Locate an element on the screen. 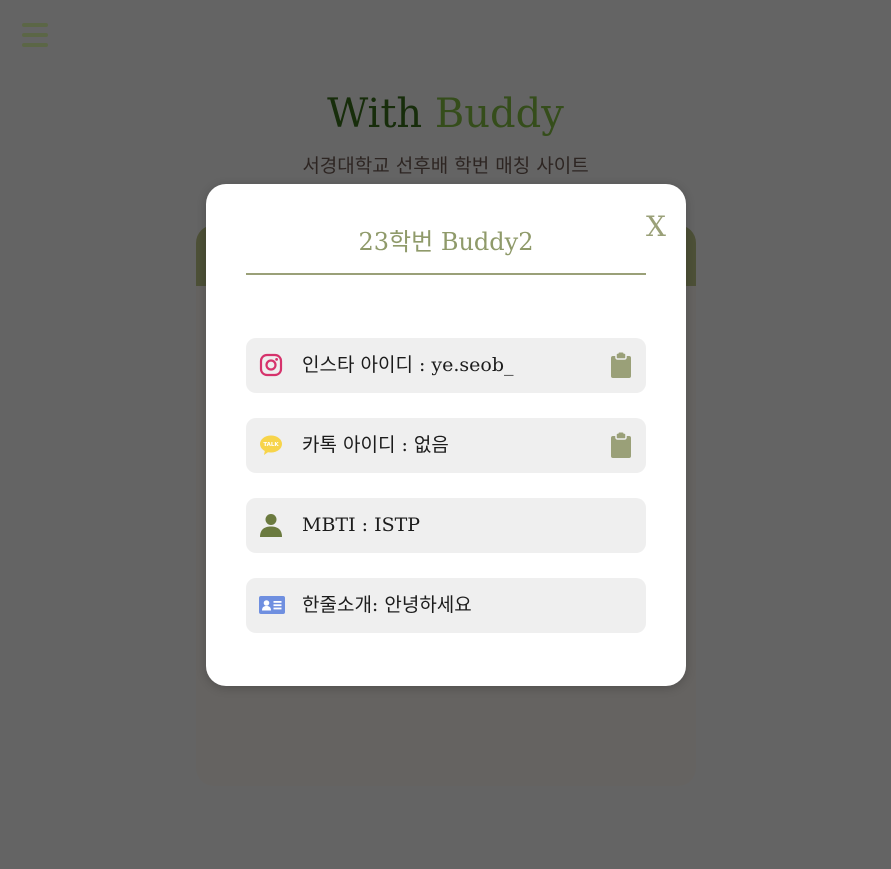 This screenshot has height=869, width=891. id-card-icon is located at coordinates (272, 605).